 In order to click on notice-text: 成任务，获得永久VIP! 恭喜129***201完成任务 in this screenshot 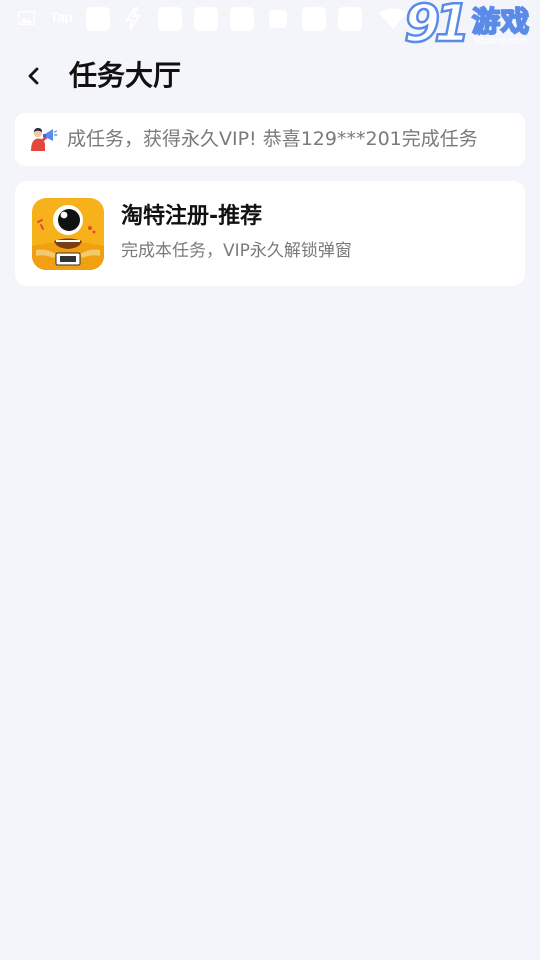, I will do `click(272, 139)`.